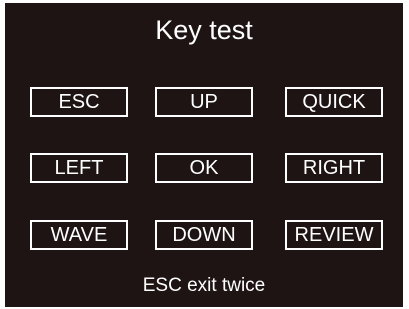  What do you see at coordinates (204, 102) in the screenshot?
I see `up-key-button: UP` at bounding box center [204, 102].